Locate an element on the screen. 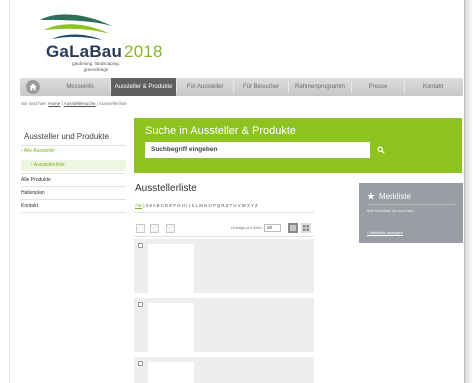 The width and height of the screenshot is (473, 383). nav-item-fuer-aussteller: Für Aussteller is located at coordinates (205, 87).